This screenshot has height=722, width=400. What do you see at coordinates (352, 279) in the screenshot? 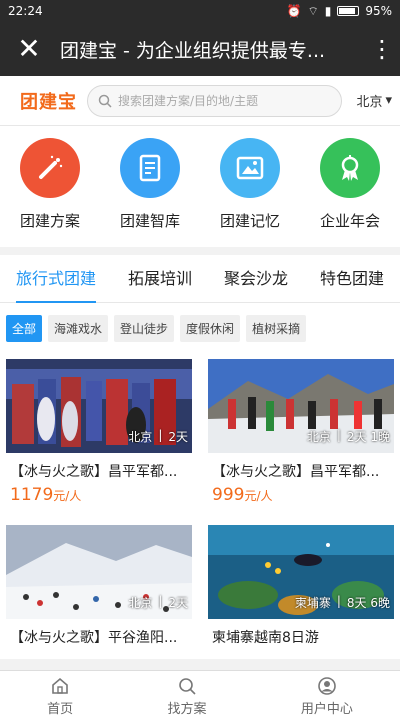
I see `tab-special: 特色团建` at bounding box center [352, 279].